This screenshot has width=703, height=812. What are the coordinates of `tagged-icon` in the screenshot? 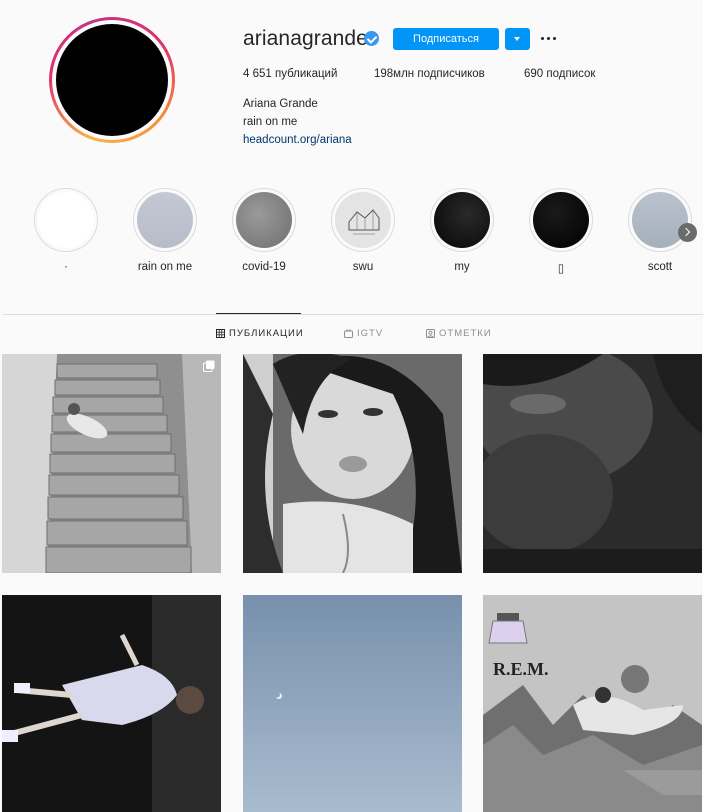 It's located at (430, 333).